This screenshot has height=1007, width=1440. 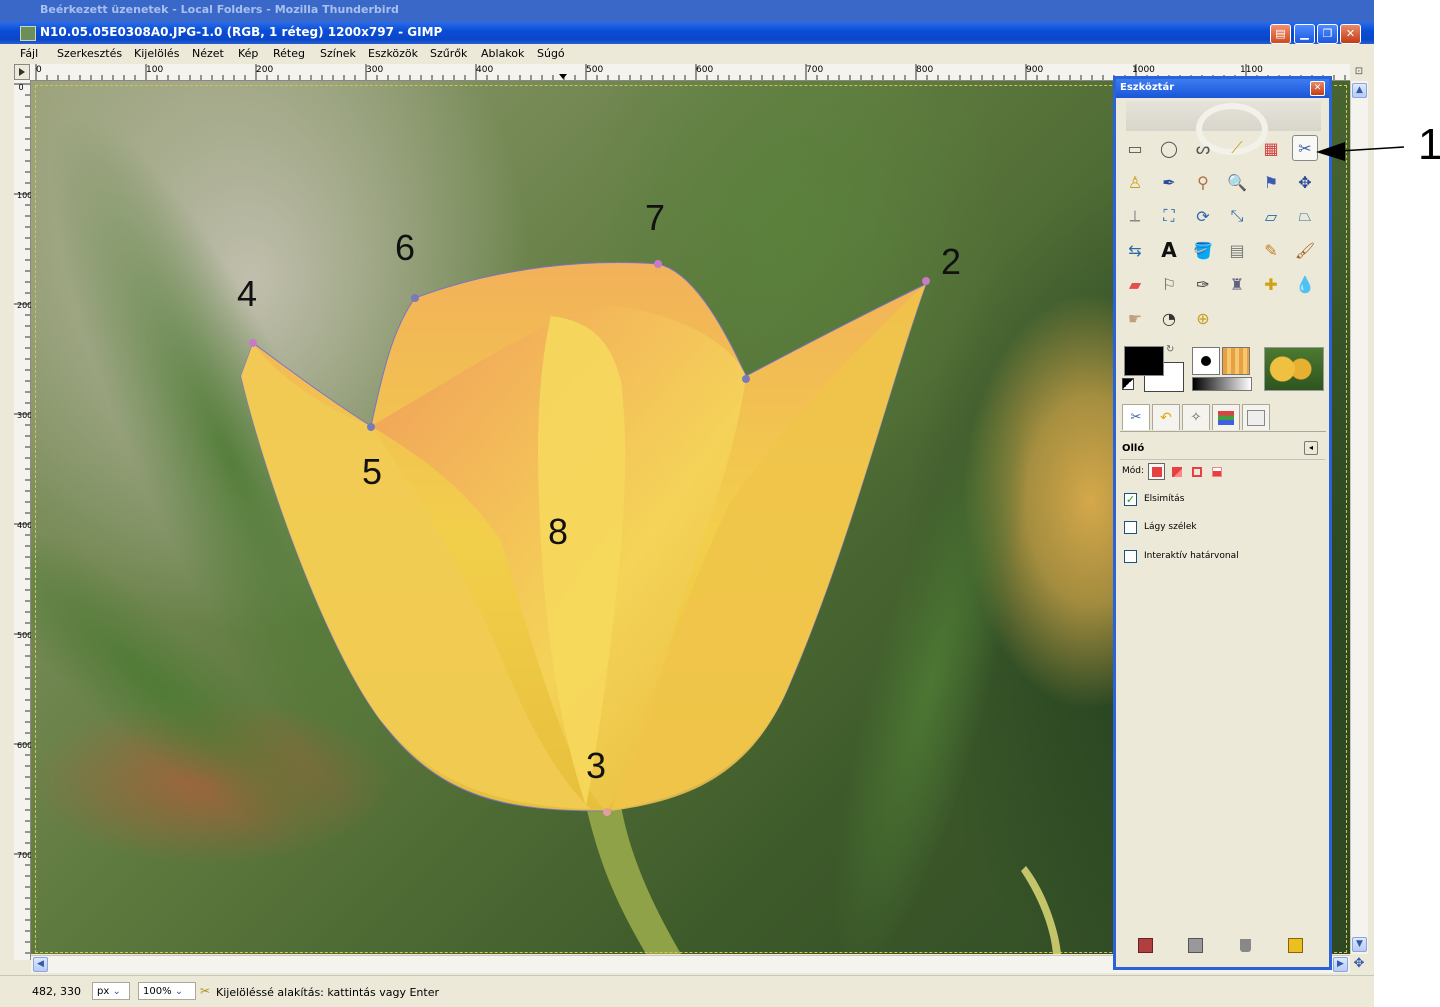 I want to click on tool-button: ✒, so click(x=1169, y=182).